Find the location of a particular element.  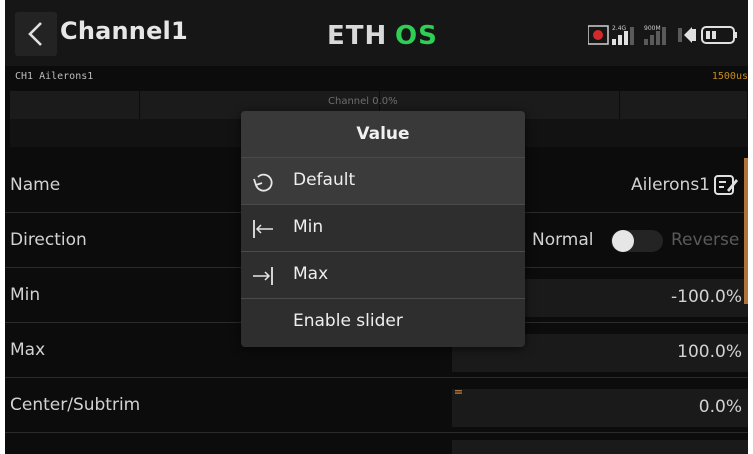

row-label: Center/Subtrim is located at coordinates (75, 405).